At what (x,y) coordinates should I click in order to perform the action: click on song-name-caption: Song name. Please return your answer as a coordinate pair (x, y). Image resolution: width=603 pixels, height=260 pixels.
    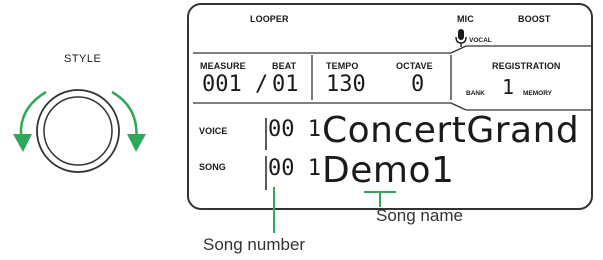
    Looking at the image, I should click on (419, 215).